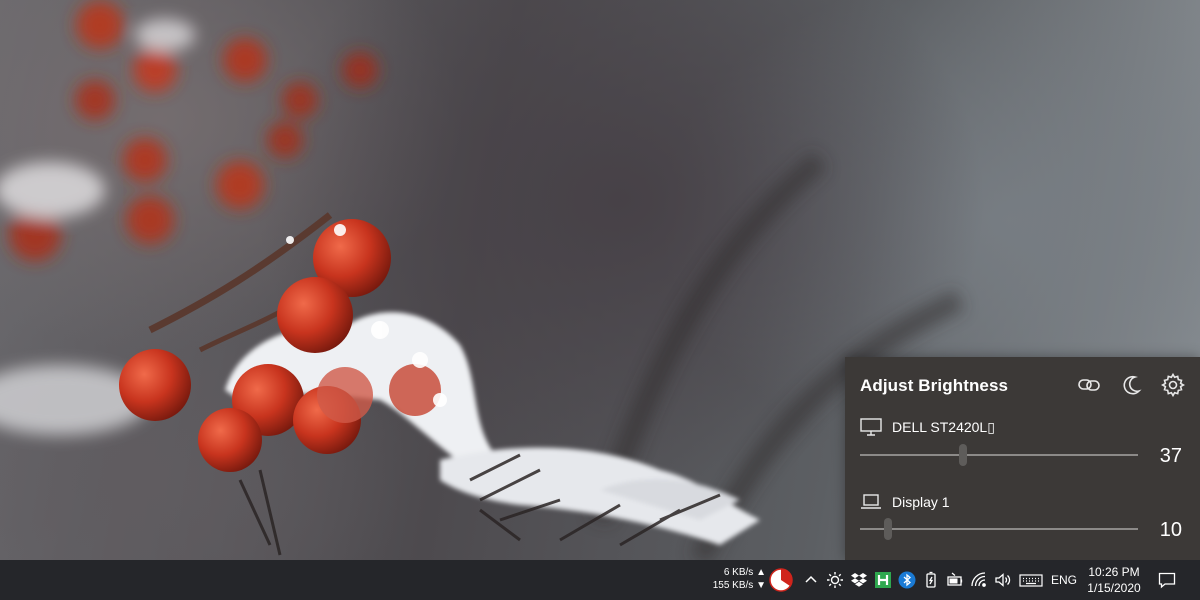  I want to click on pie-chart-icon, so click(781, 580).